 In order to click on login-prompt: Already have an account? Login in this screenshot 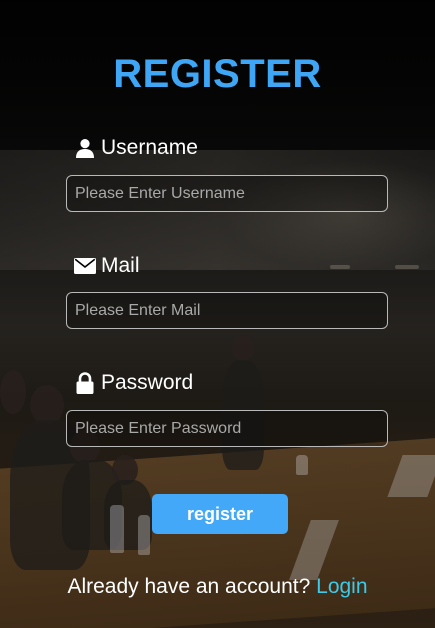, I will do `click(217, 587)`.